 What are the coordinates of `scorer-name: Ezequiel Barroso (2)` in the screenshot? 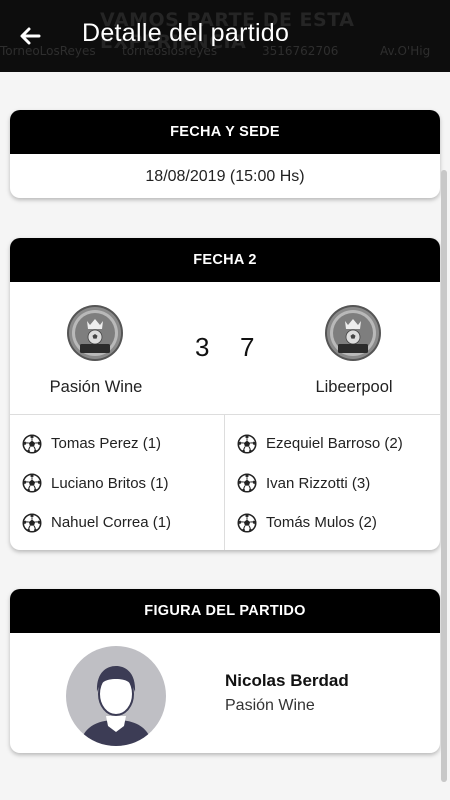 It's located at (334, 444).